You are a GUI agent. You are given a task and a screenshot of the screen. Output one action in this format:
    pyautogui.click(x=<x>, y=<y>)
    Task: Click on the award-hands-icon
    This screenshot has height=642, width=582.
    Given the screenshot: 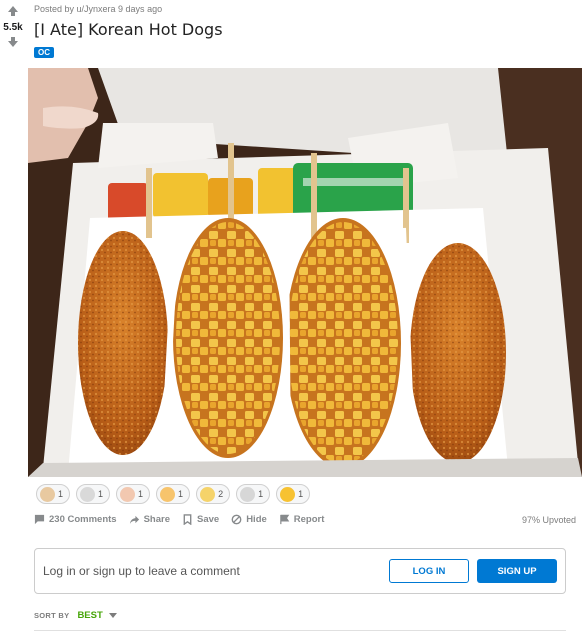 What is the action you would take?
    pyautogui.click(x=47, y=494)
    